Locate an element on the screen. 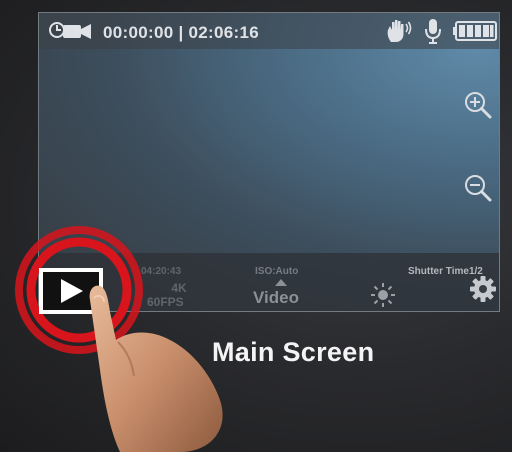  gear-icon is located at coordinates (483, 289).